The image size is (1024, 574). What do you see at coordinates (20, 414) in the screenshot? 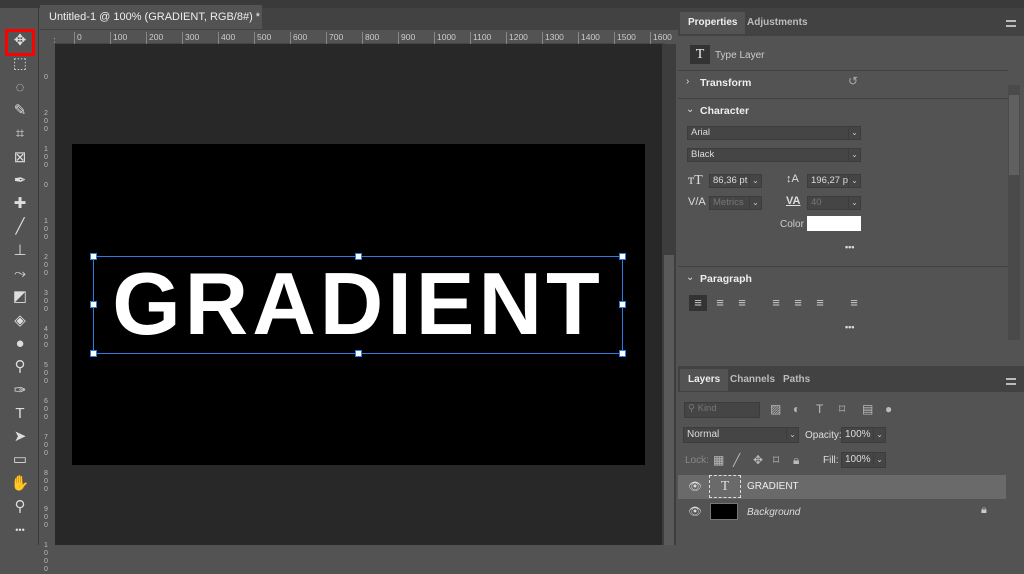
I see `type-tool-icon: T` at bounding box center [20, 414].